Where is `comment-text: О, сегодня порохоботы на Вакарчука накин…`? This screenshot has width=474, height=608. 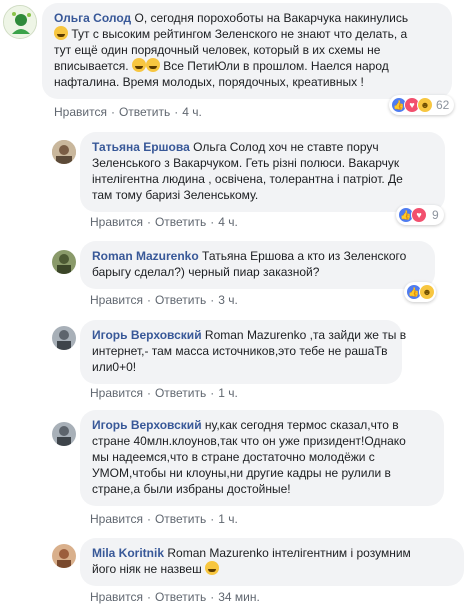
comment-text: О, сегодня порохоботы на Вакарчука накин… is located at coordinates (271, 18).